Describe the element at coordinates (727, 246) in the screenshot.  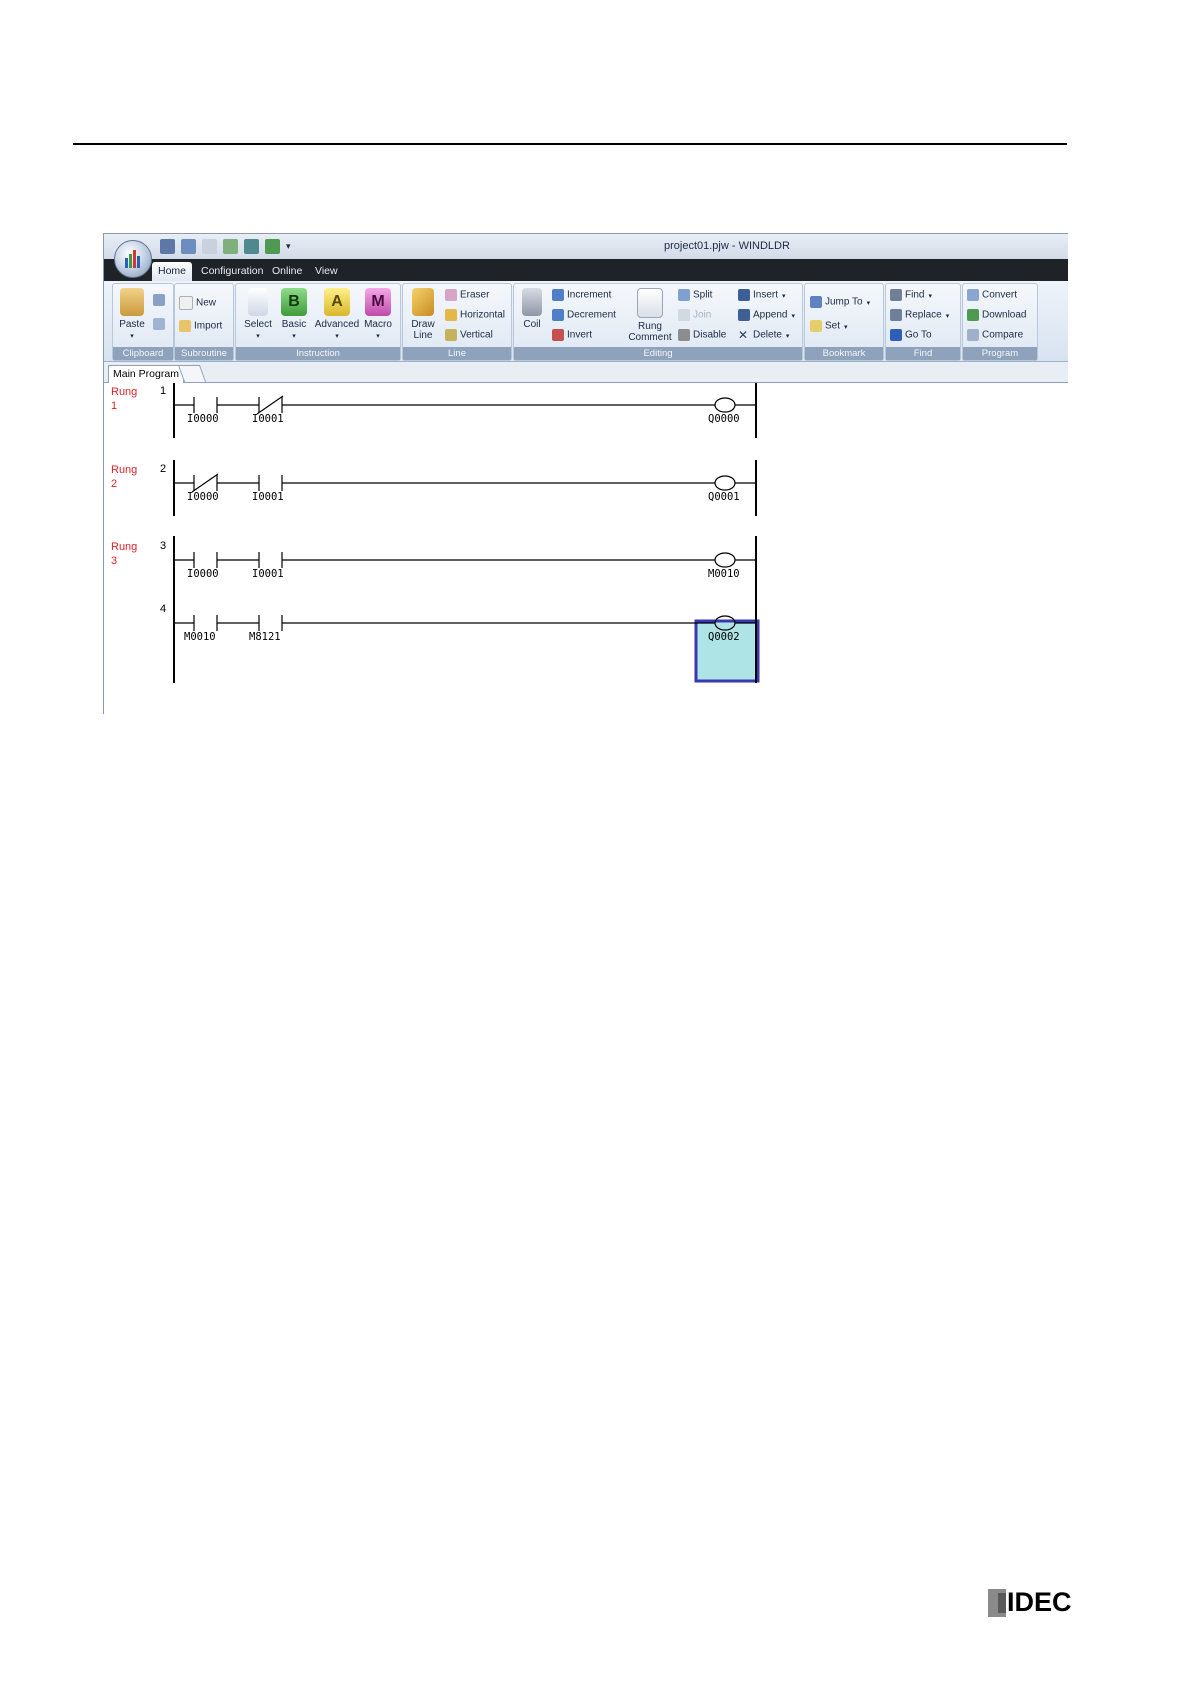
I see `window-title: project01.pjw - WINDLDR` at that location.